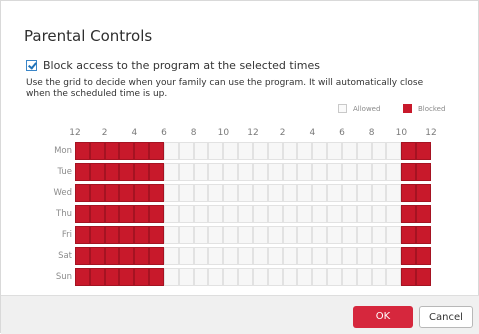 Image resolution: width=479 pixels, height=334 pixels. What do you see at coordinates (31, 65) in the screenshot?
I see `block-access-checkbox` at bounding box center [31, 65].